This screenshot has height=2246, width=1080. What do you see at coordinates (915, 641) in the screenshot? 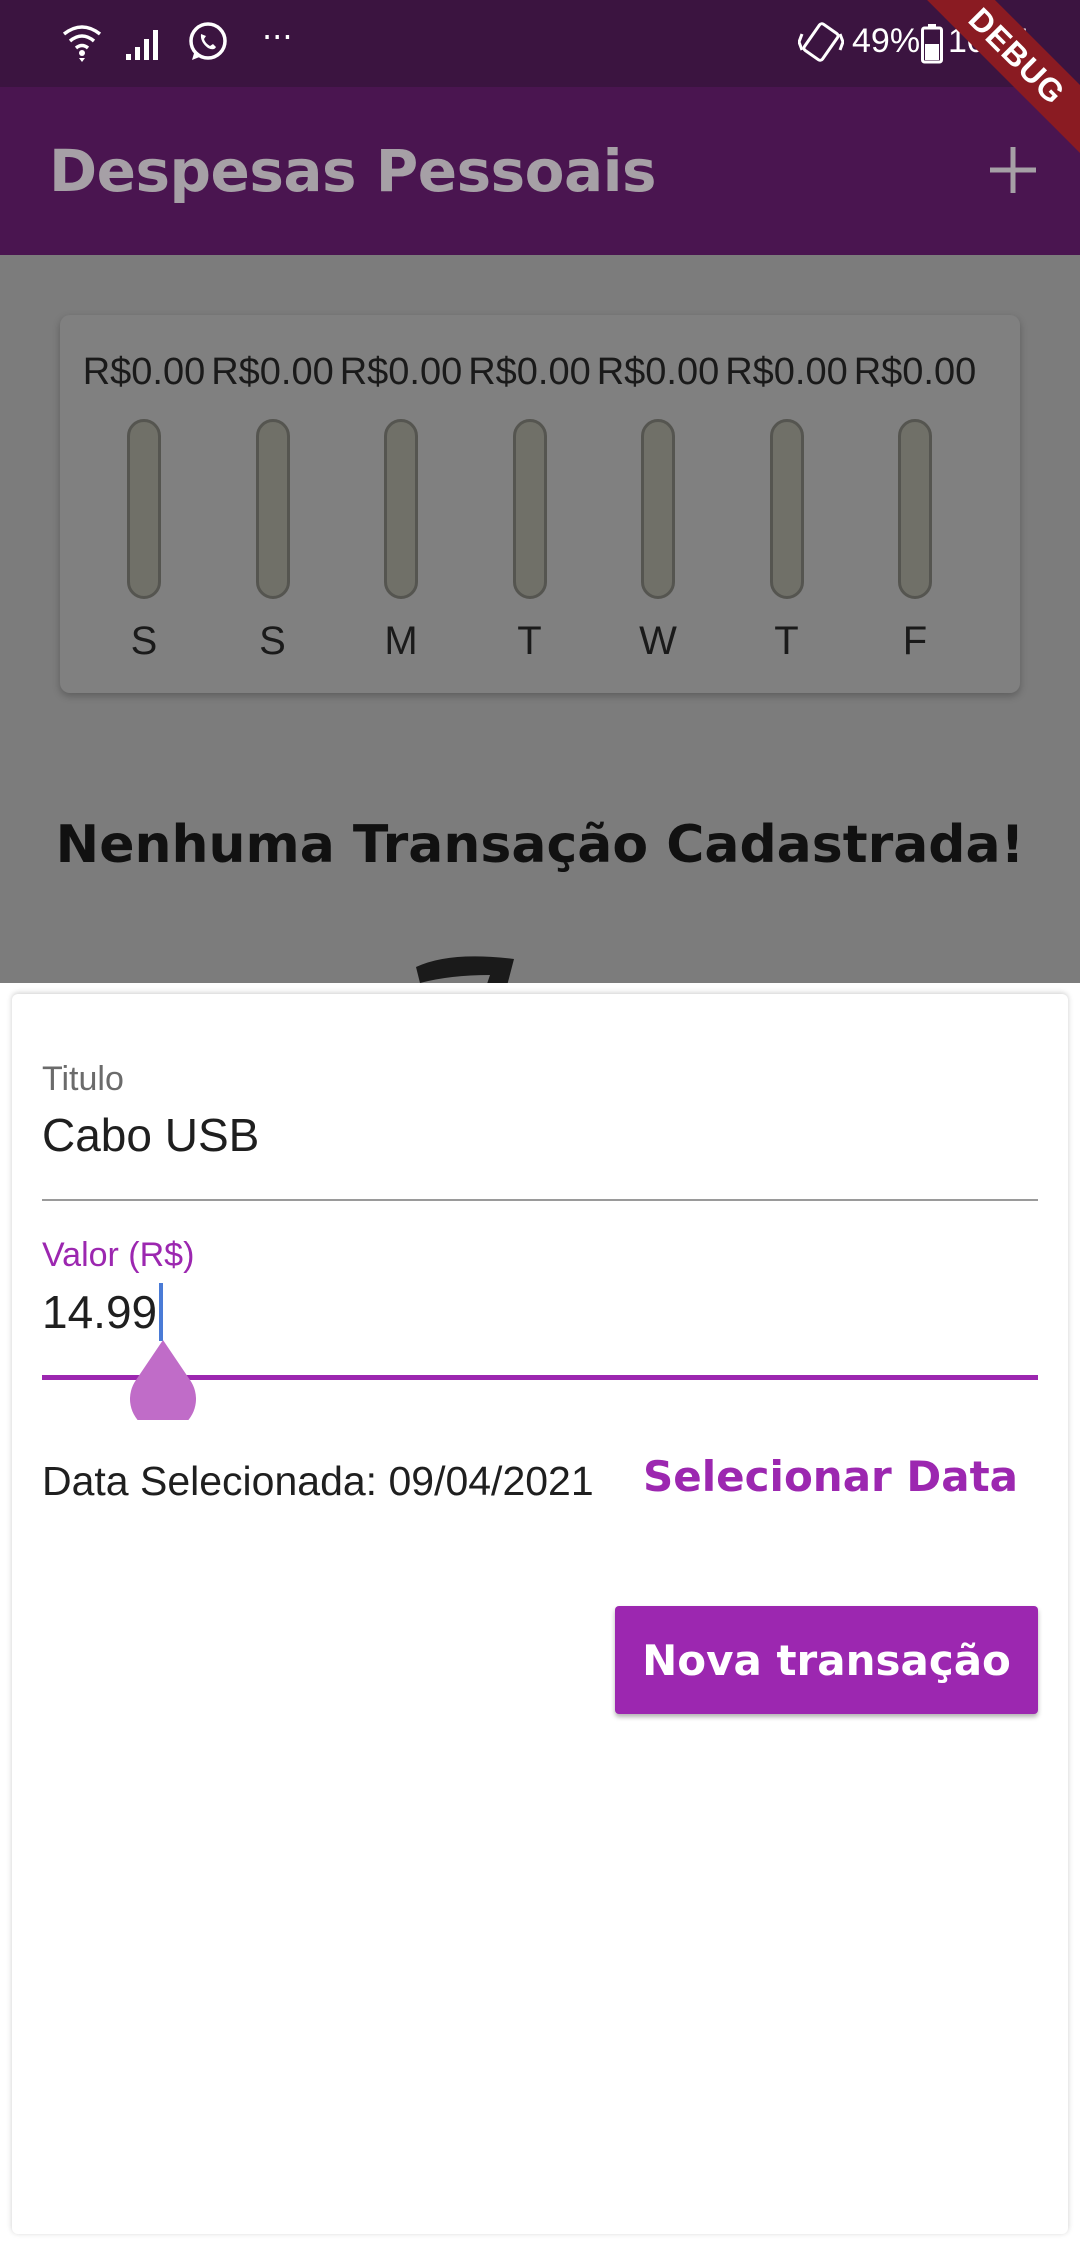
I see `bar-day-label: F` at bounding box center [915, 641].